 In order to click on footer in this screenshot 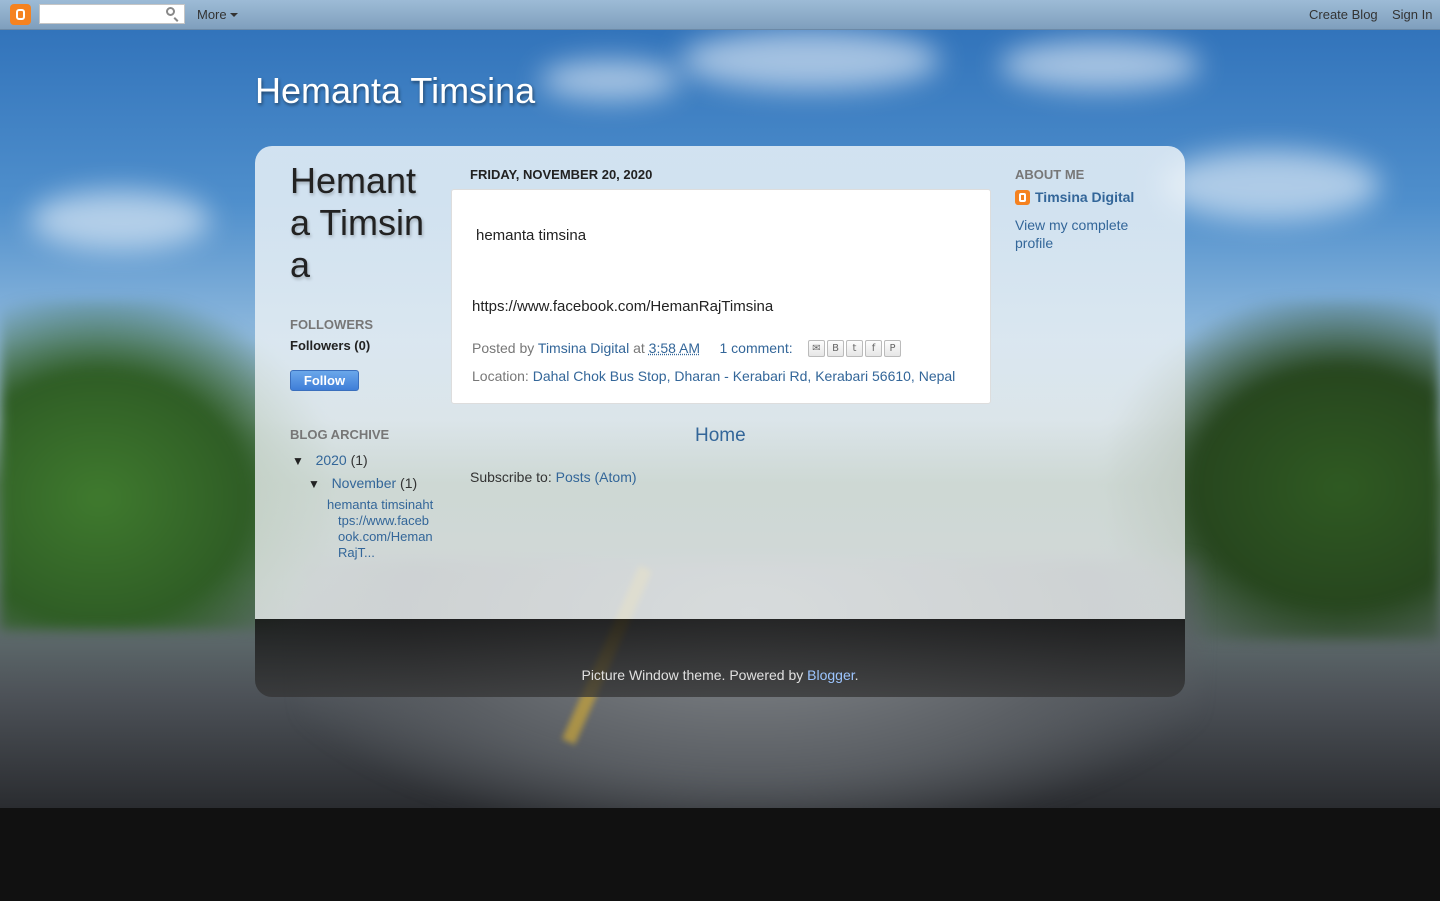, I will do `click(720, 658)`.